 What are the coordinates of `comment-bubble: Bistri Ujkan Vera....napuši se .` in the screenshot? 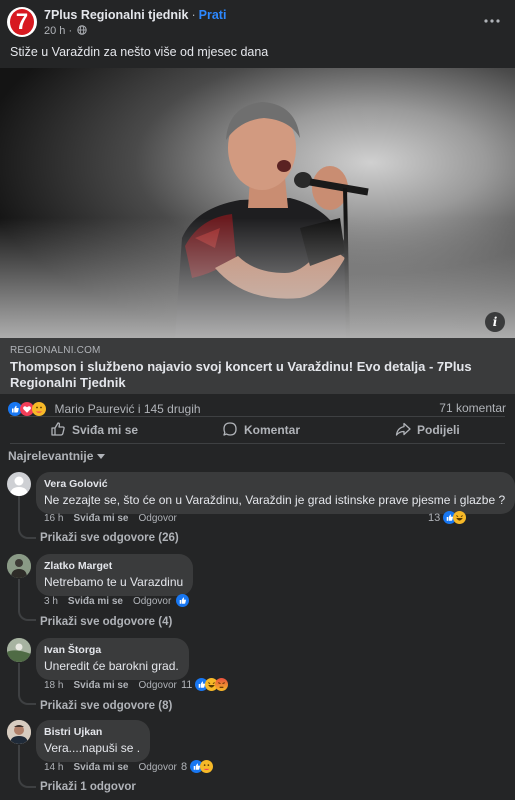 It's located at (93, 741).